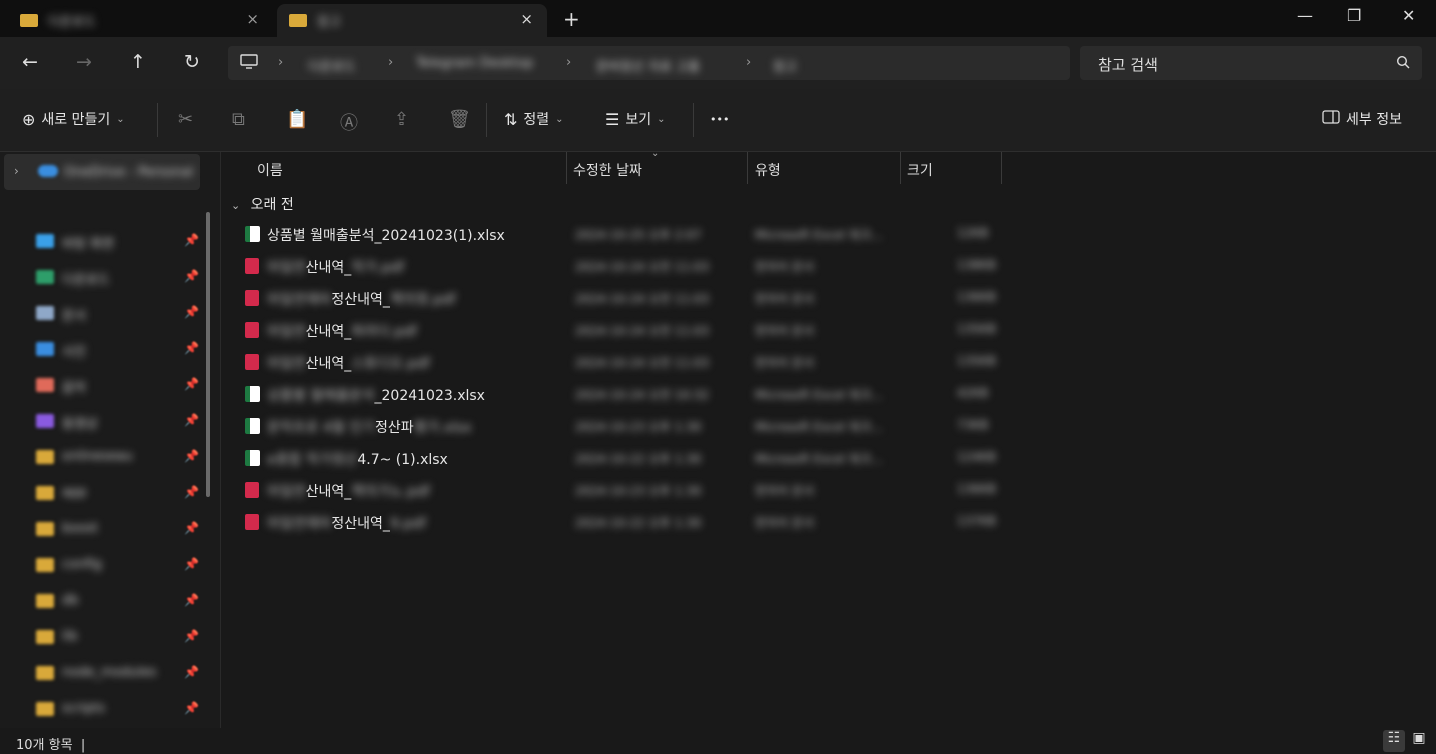  I want to click on sidebar-item: 다운로드 📌, so click(117, 278).